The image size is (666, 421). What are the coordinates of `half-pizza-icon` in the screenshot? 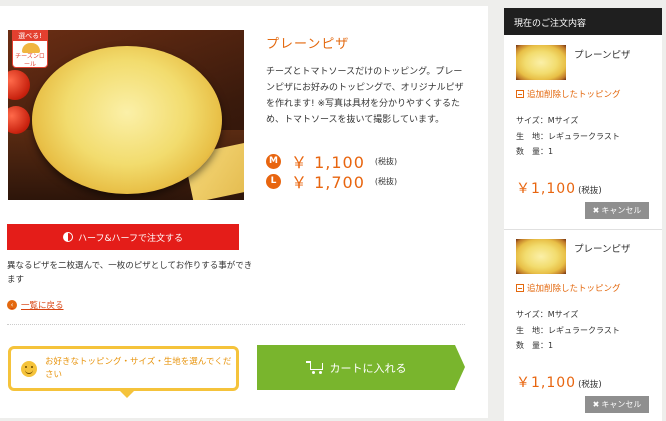 It's located at (68, 237).